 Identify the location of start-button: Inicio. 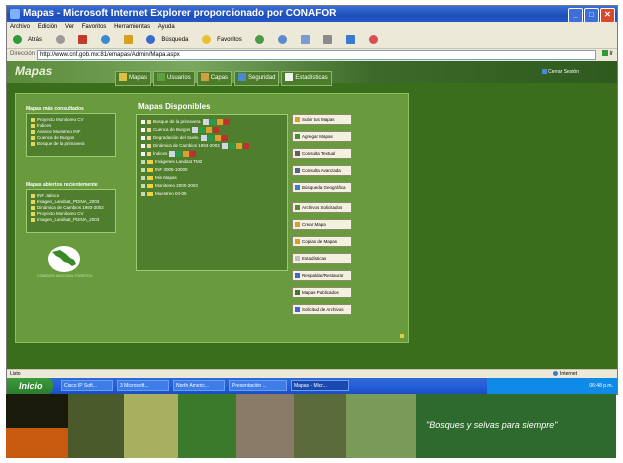
(30, 386).